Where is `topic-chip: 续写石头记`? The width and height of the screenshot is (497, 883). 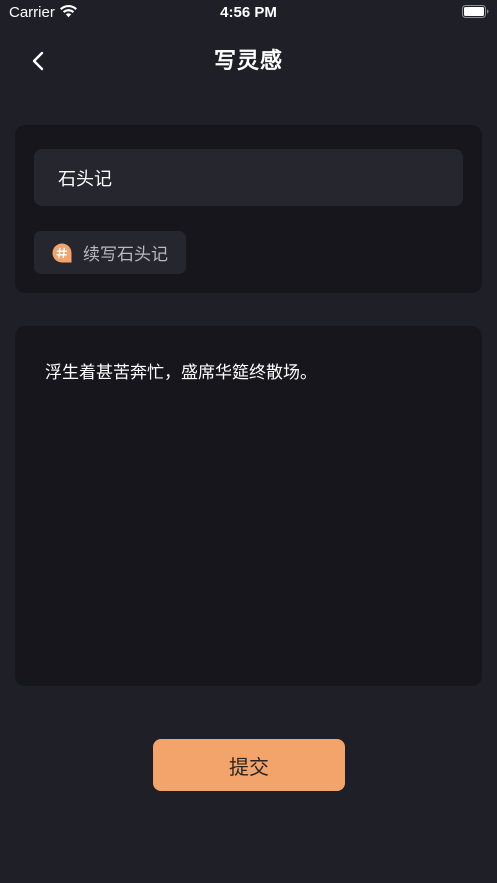
topic-chip: 续写石头记 is located at coordinates (110, 252).